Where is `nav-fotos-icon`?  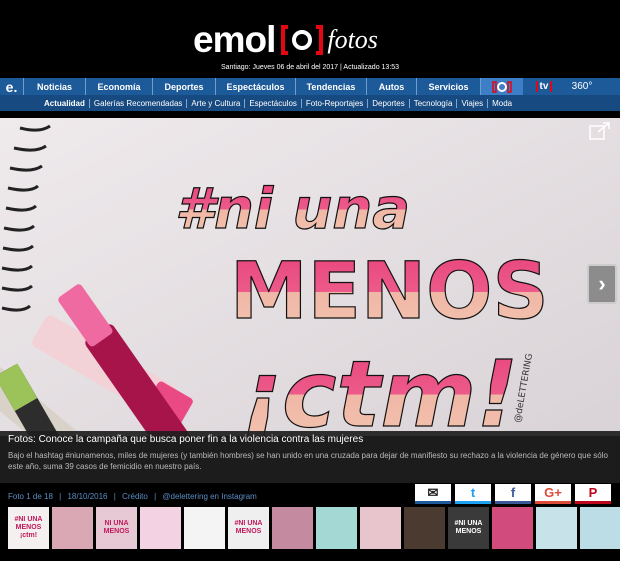 nav-fotos-icon is located at coordinates (502, 86).